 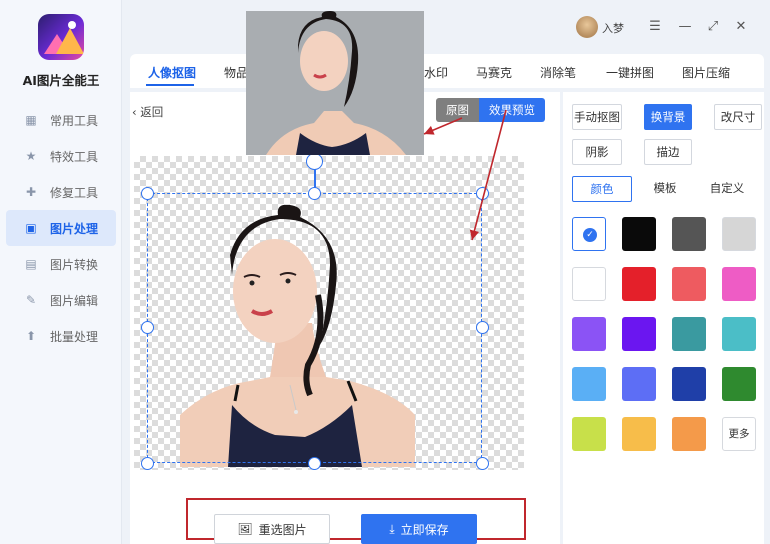 What do you see at coordinates (727, 189) in the screenshot?
I see `subtab-custom: 自定义` at bounding box center [727, 189].